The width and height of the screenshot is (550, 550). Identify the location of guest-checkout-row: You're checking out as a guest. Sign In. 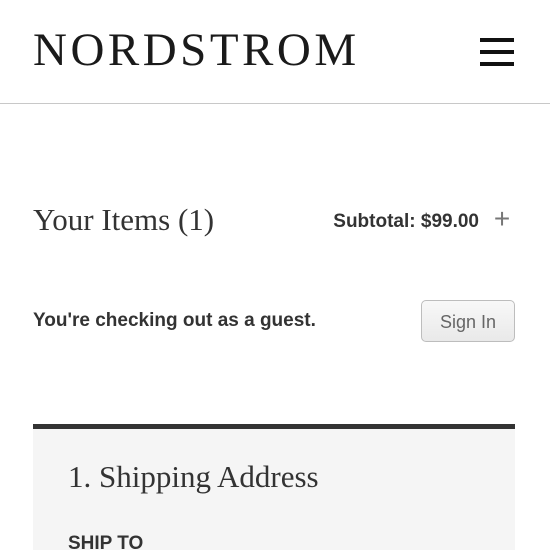
(274, 321).